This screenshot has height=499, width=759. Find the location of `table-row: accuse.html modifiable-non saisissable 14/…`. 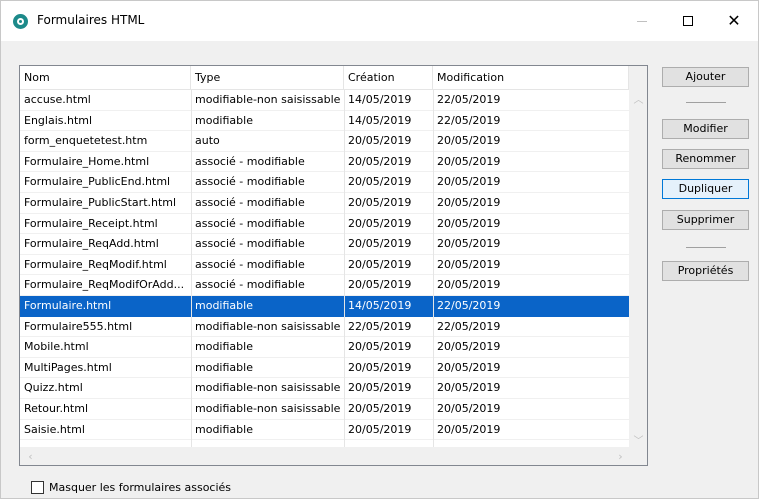

table-row: accuse.html modifiable-non saisissable 14/… is located at coordinates (324, 100).